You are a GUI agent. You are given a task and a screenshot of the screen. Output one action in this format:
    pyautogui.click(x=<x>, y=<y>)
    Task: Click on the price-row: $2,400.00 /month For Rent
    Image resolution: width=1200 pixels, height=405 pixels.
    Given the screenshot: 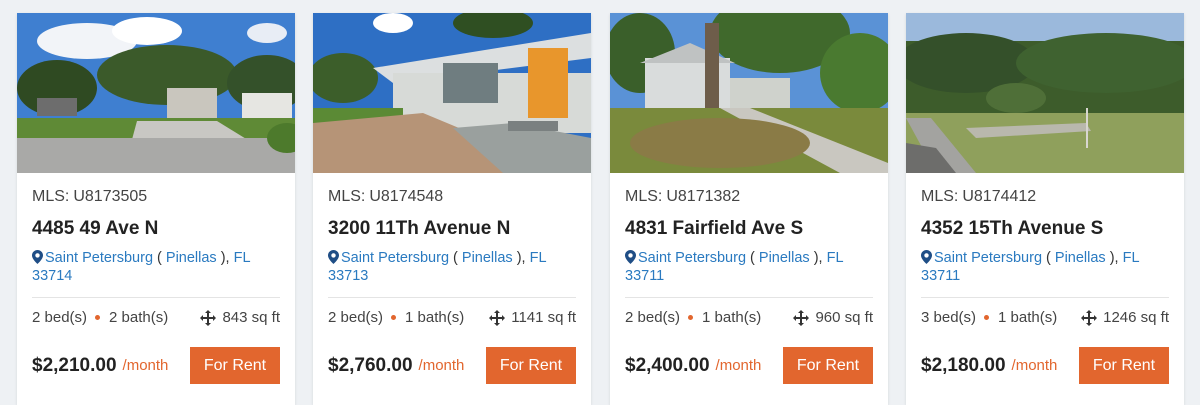 What is the action you would take?
    pyautogui.click(x=749, y=365)
    